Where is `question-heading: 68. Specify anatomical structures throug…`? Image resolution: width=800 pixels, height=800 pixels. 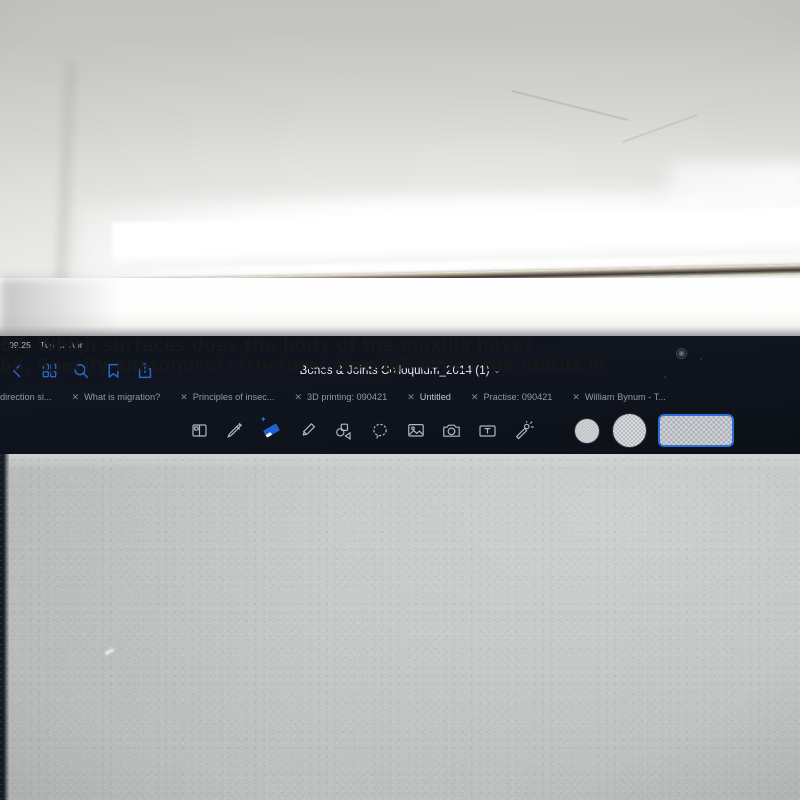
question-heading: 68. Specify anatomical structures throug… is located at coordinates (303, 366).